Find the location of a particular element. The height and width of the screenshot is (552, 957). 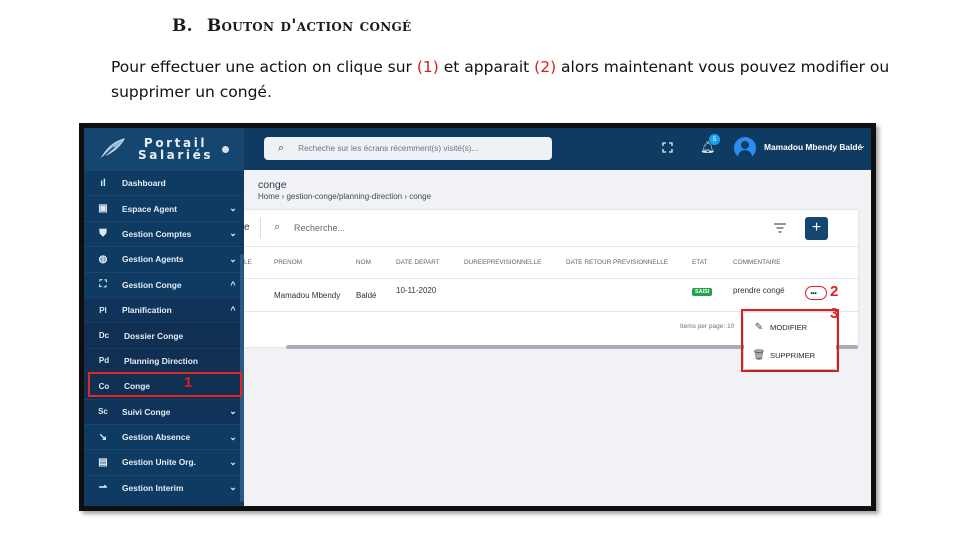

trend-down-icon: ↘ is located at coordinates (103, 437).